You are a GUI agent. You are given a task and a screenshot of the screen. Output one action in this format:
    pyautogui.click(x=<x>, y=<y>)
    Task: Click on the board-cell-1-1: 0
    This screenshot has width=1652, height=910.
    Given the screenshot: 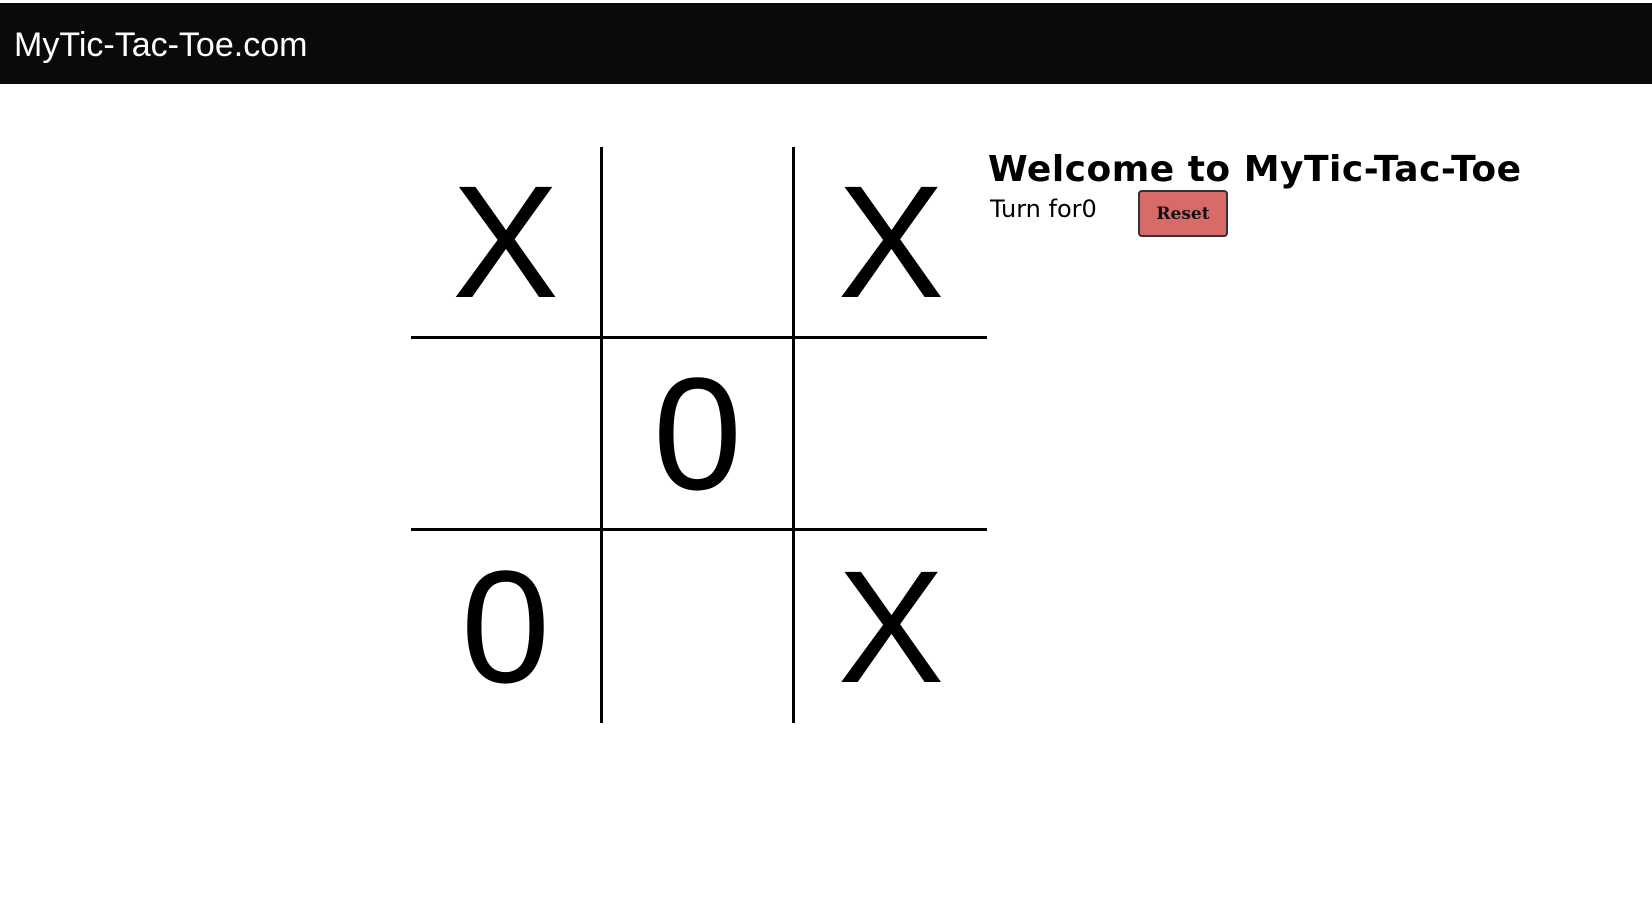 What is the action you would take?
    pyautogui.click(x=699, y=435)
    